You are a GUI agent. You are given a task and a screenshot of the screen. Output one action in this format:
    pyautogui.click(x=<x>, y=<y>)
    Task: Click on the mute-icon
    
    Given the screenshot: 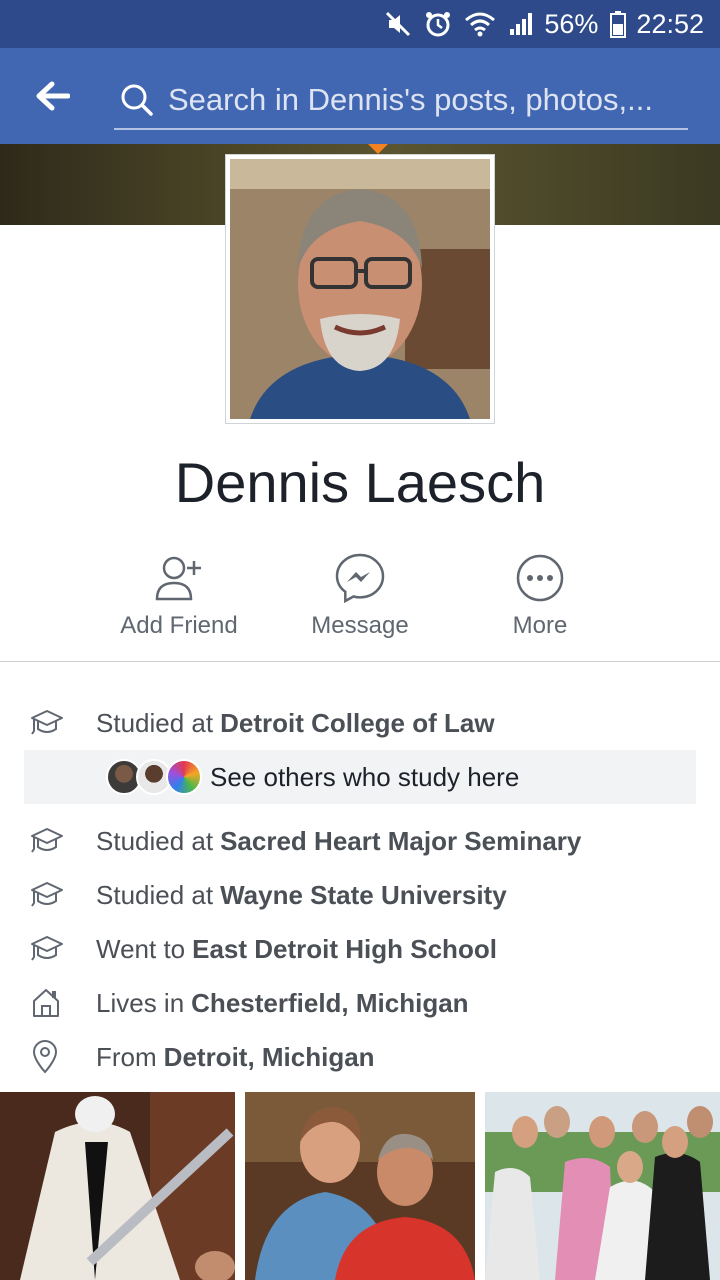 What is the action you would take?
    pyautogui.click(x=398, y=24)
    